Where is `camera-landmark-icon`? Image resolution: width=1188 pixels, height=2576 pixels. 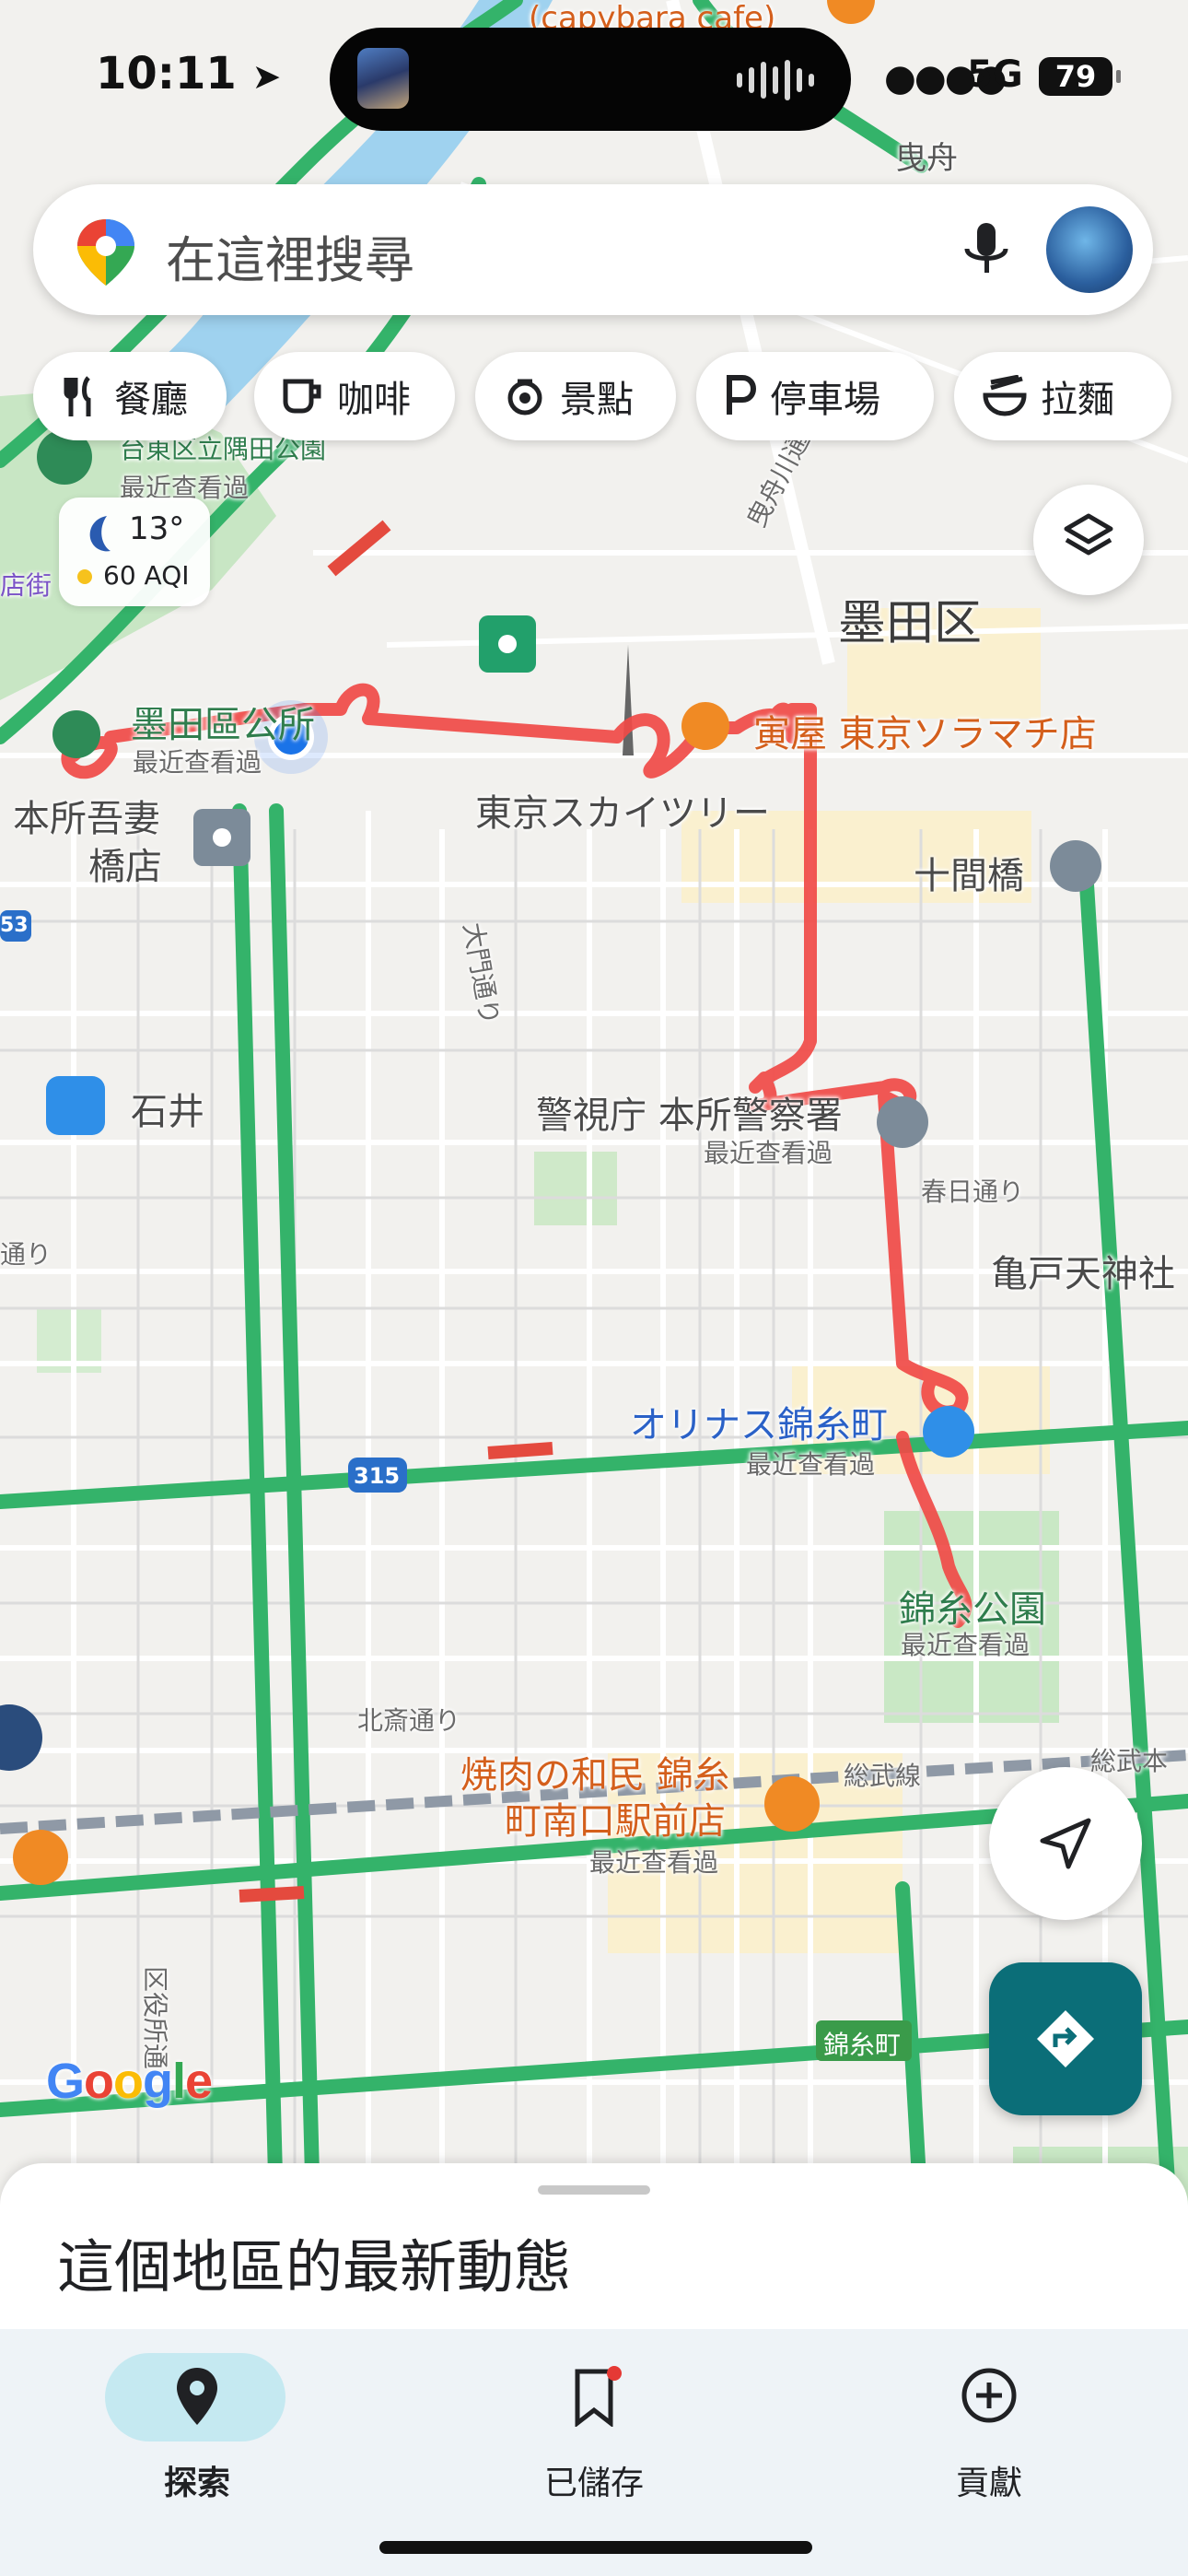 camera-landmark-icon is located at coordinates (524, 397).